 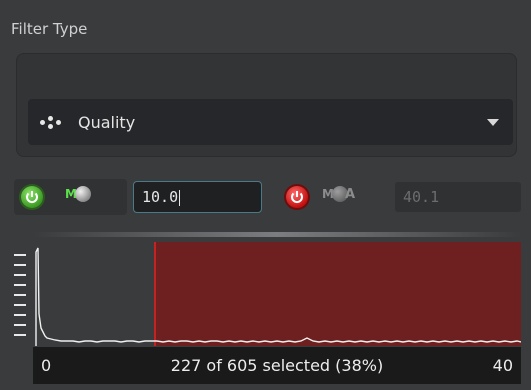 What do you see at coordinates (277, 234) in the screenshot?
I see `range-slider-track` at bounding box center [277, 234].